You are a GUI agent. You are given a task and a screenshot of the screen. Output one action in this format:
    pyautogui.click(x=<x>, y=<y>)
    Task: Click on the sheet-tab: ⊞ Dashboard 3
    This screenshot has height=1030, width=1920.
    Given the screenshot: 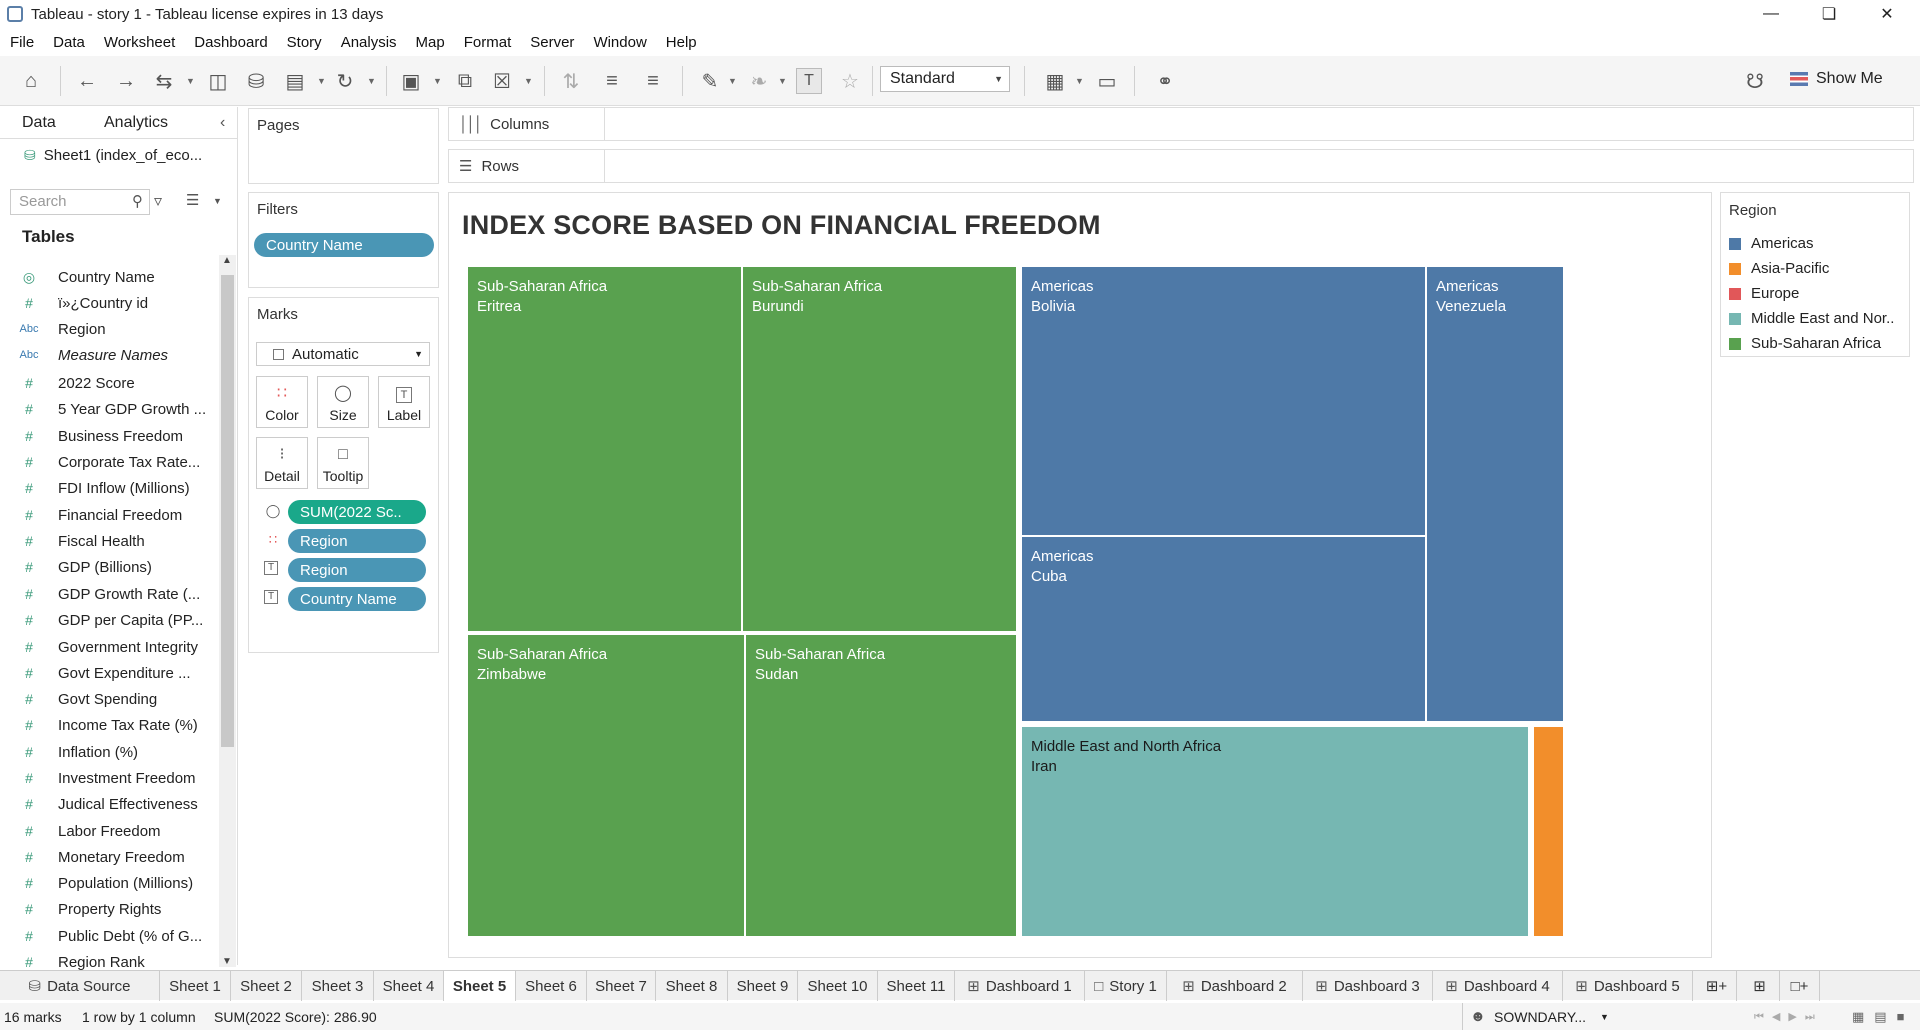 What is the action you would take?
    pyautogui.click(x=1368, y=986)
    